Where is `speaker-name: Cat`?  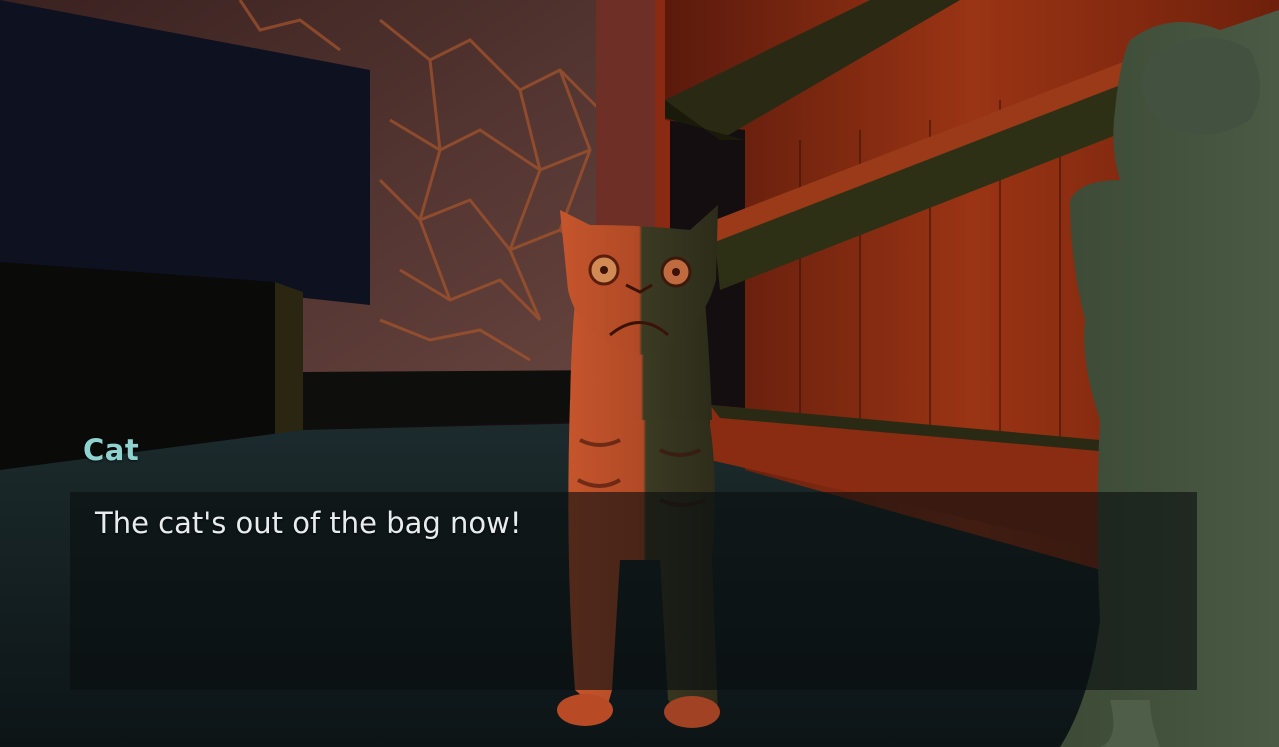
speaker-name: Cat is located at coordinates (111, 450).